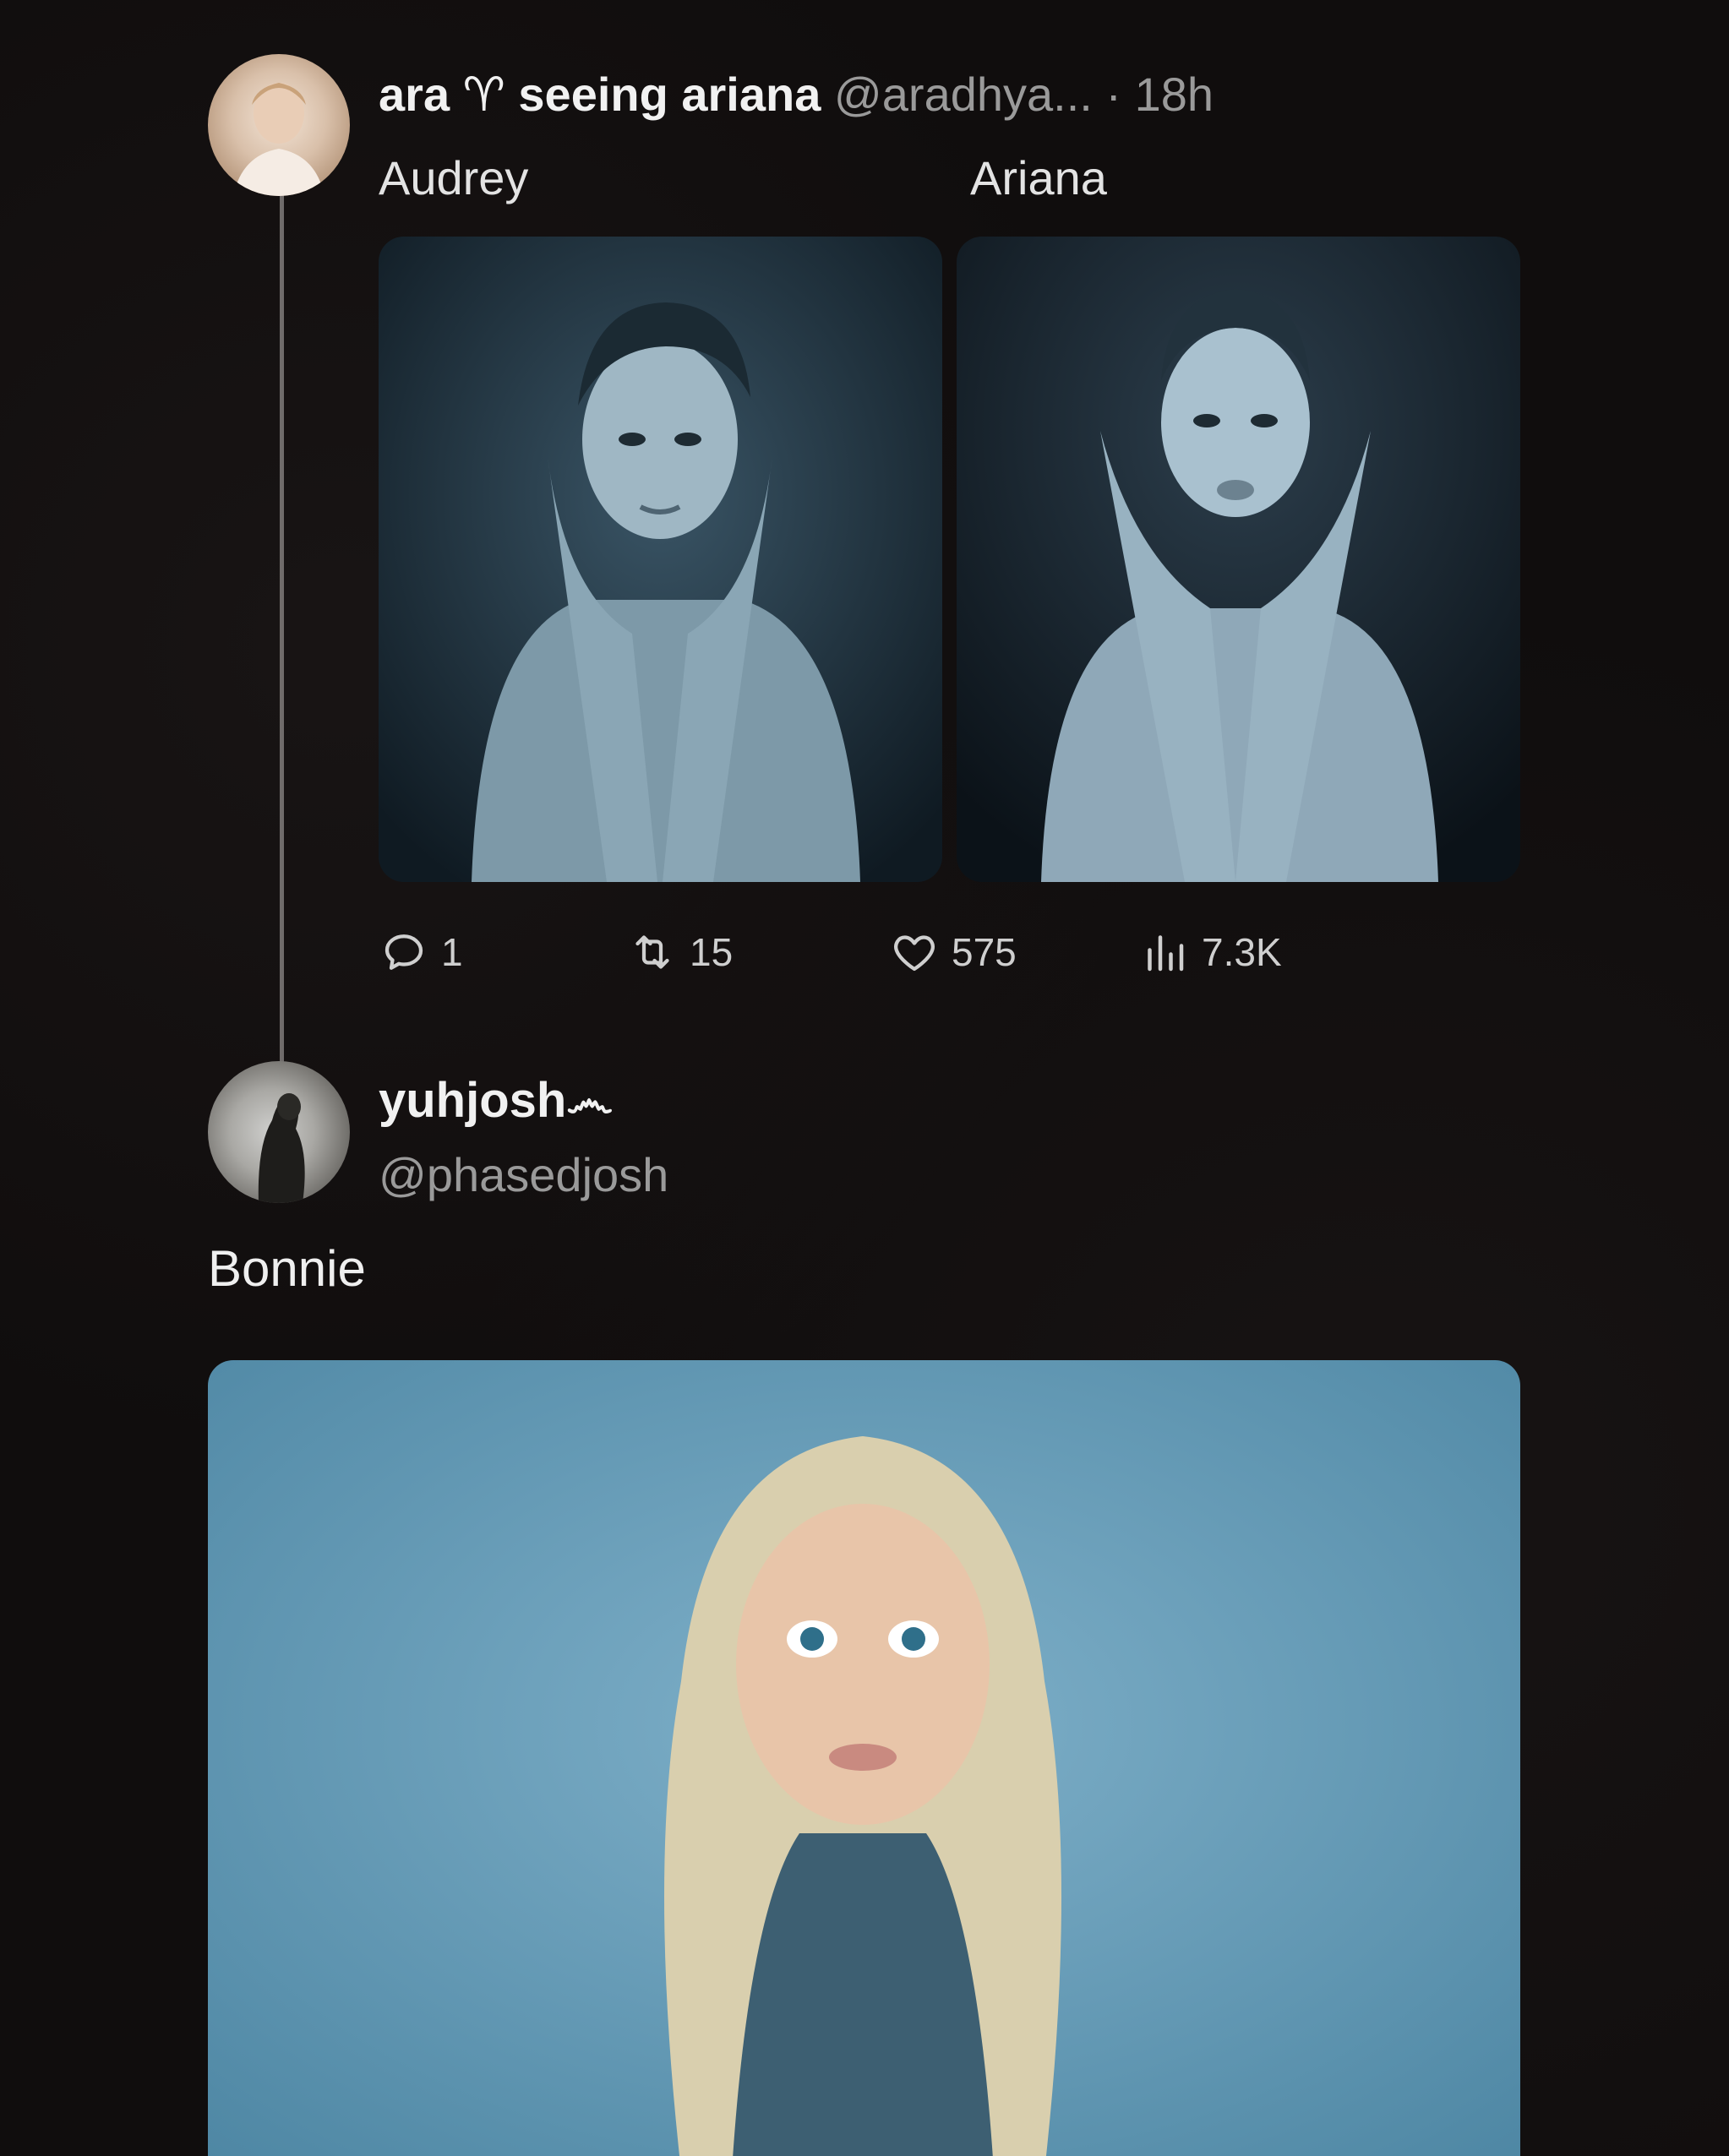 This screenshot has width=1729, height=2156. I want to click on tweet-actions: 1 15 575 7.3K, so click(886, 952).